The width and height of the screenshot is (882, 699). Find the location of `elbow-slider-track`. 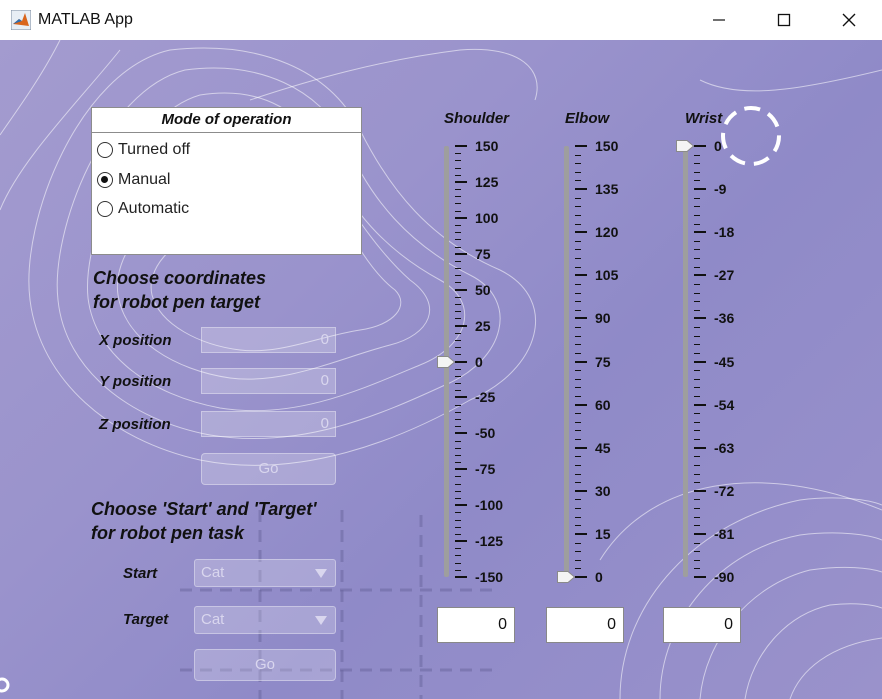

elbow-slider-track is located at coordinates (566, 361).